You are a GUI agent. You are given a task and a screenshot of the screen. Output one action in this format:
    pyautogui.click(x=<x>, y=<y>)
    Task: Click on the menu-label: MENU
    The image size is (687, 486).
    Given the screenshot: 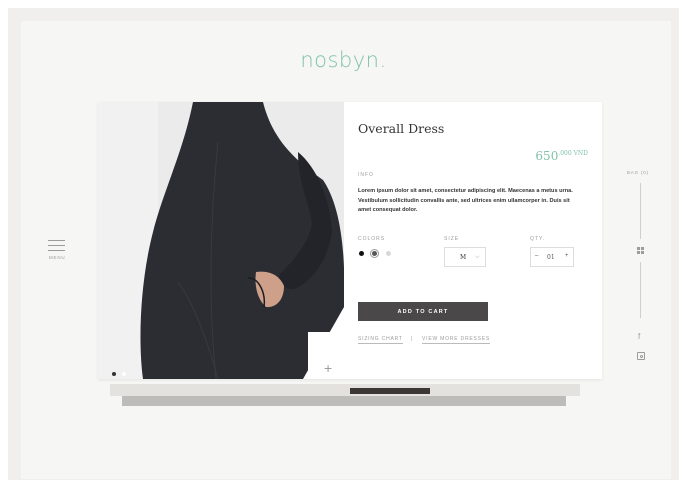 What is the action you would take?
    pyautogui.click(x=57, y=257)
    